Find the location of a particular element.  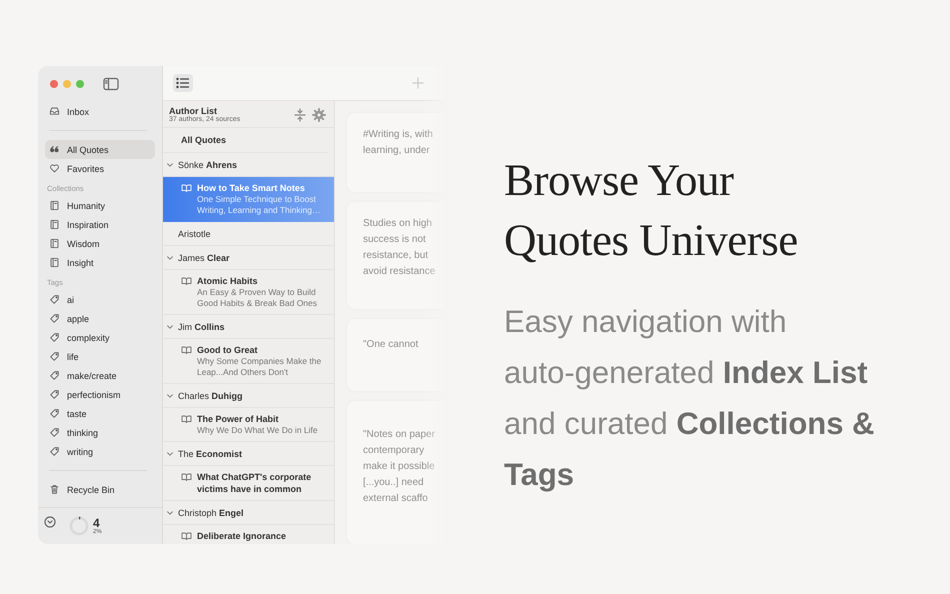

book-title: Good to Great is located at coordinates (227, 350).